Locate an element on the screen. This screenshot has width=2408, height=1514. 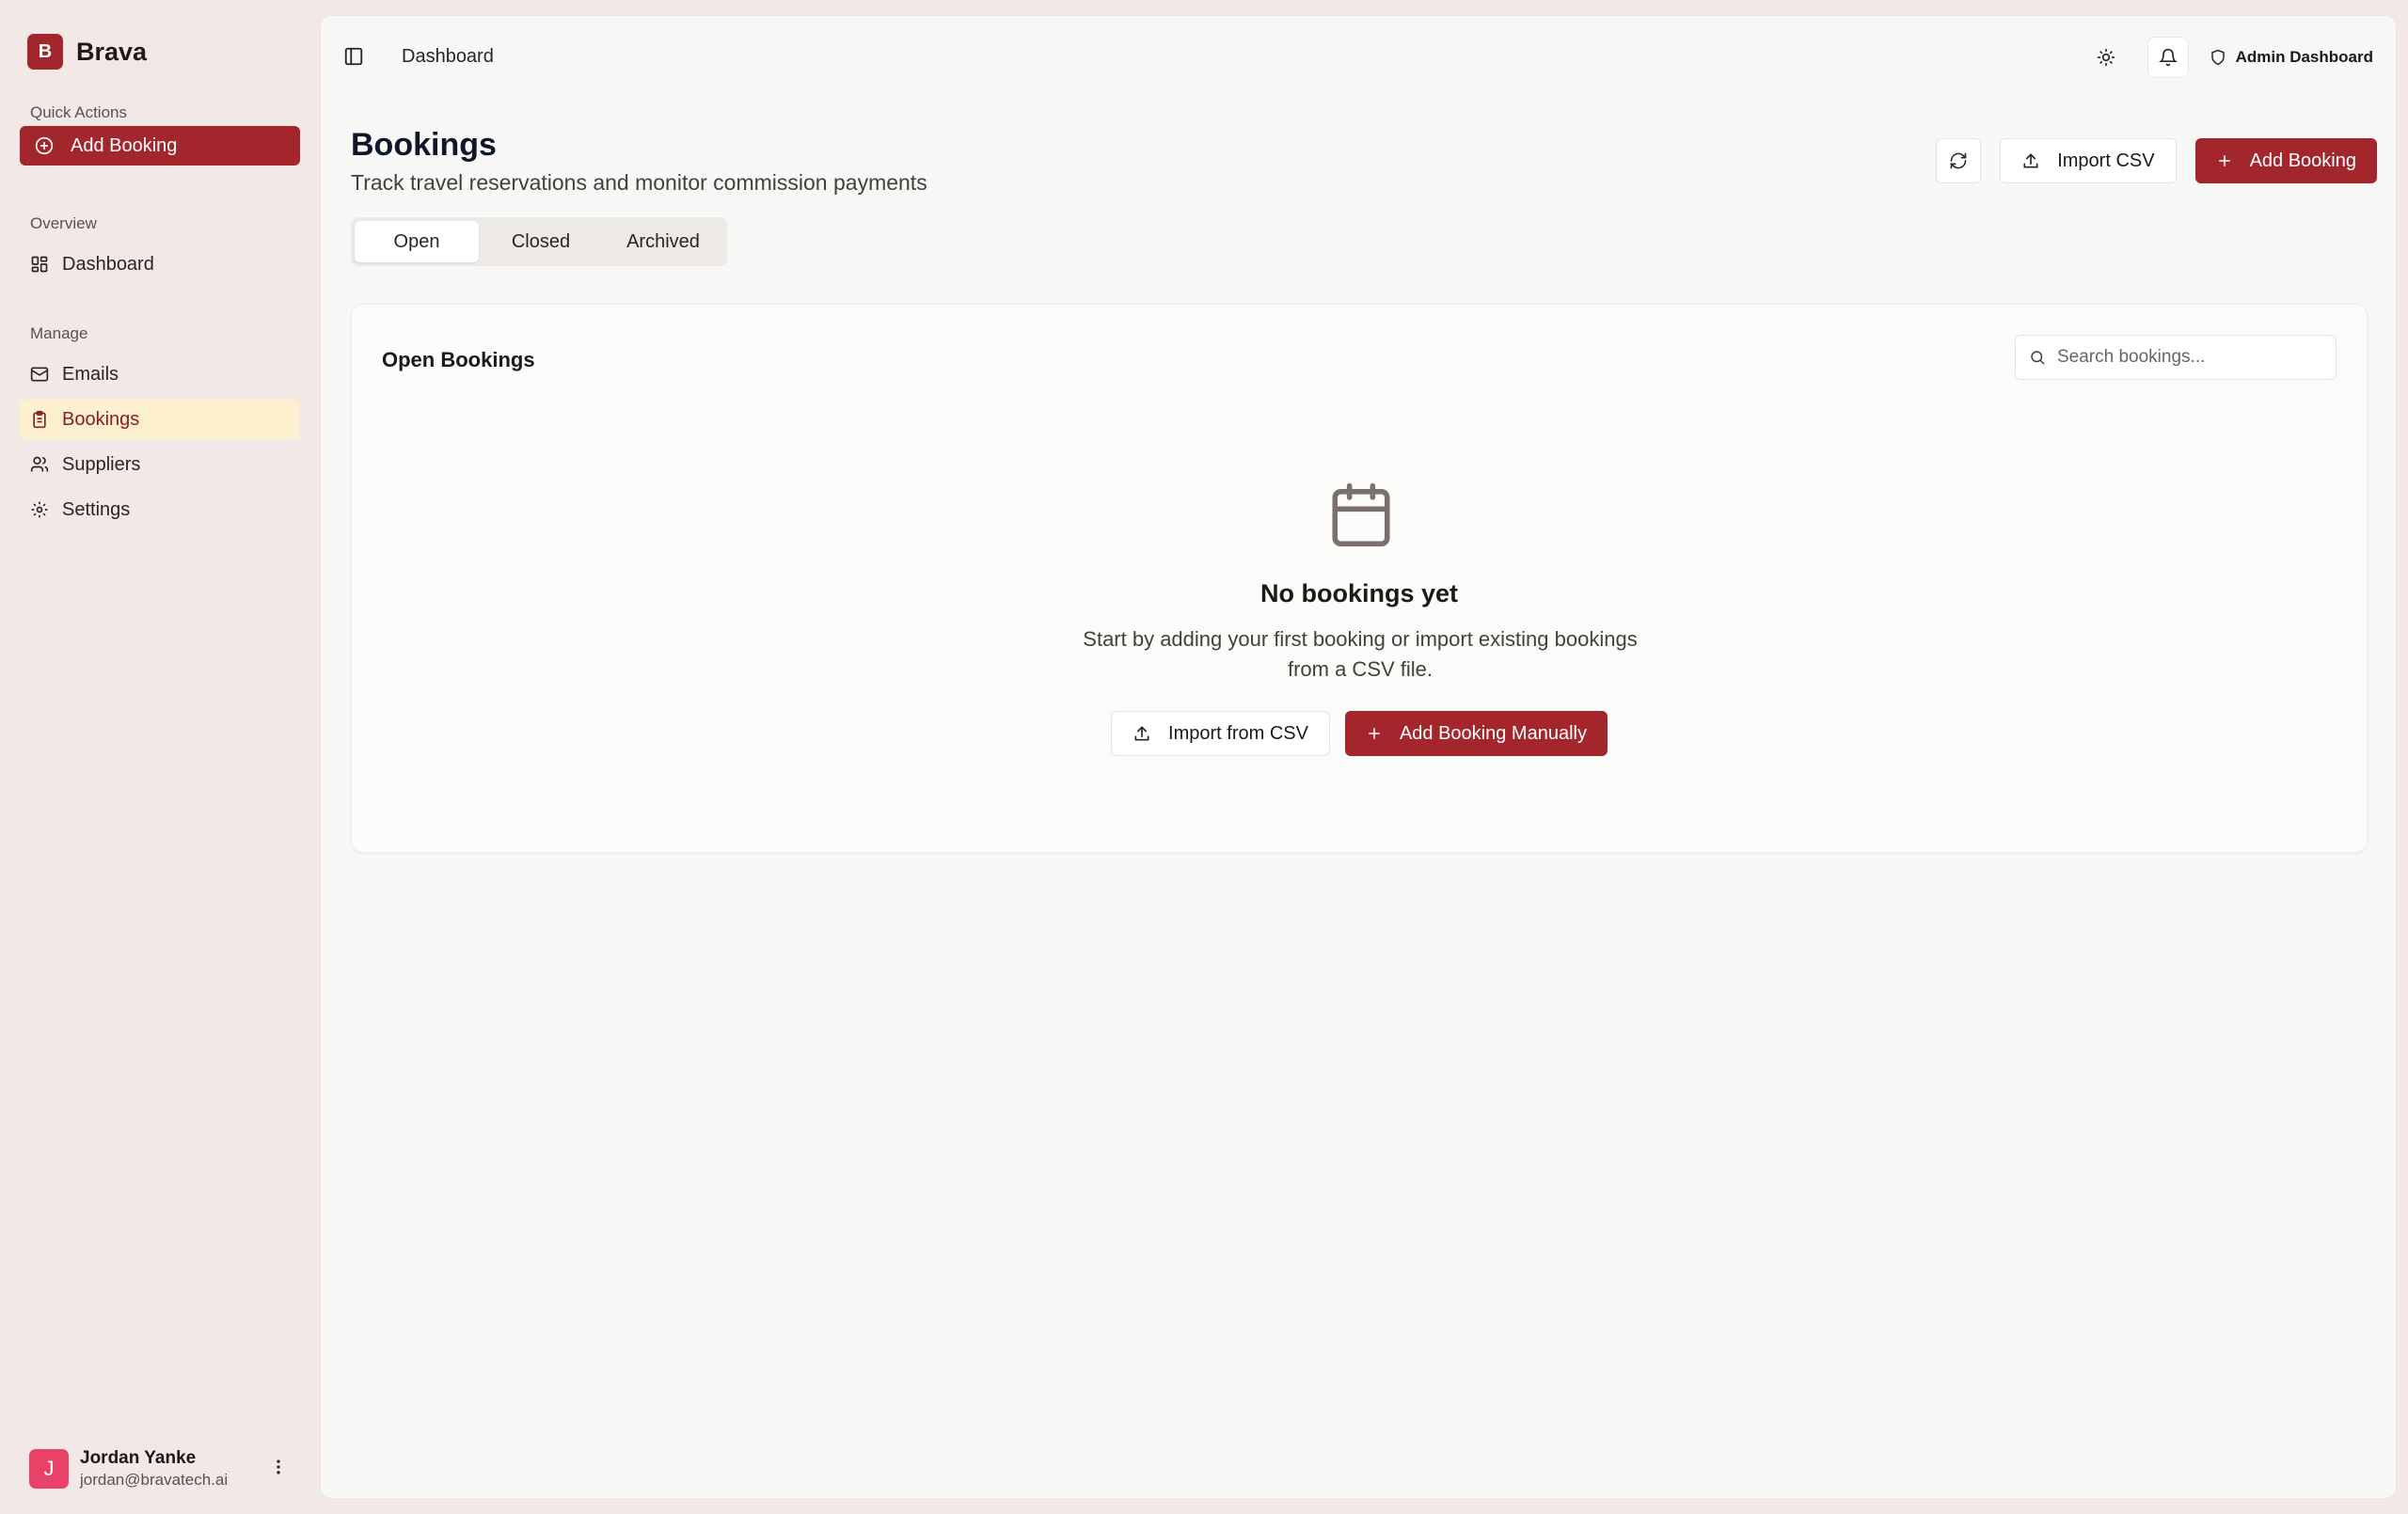
breadcrumb: Dashboard is located at coordinates (448, 57).